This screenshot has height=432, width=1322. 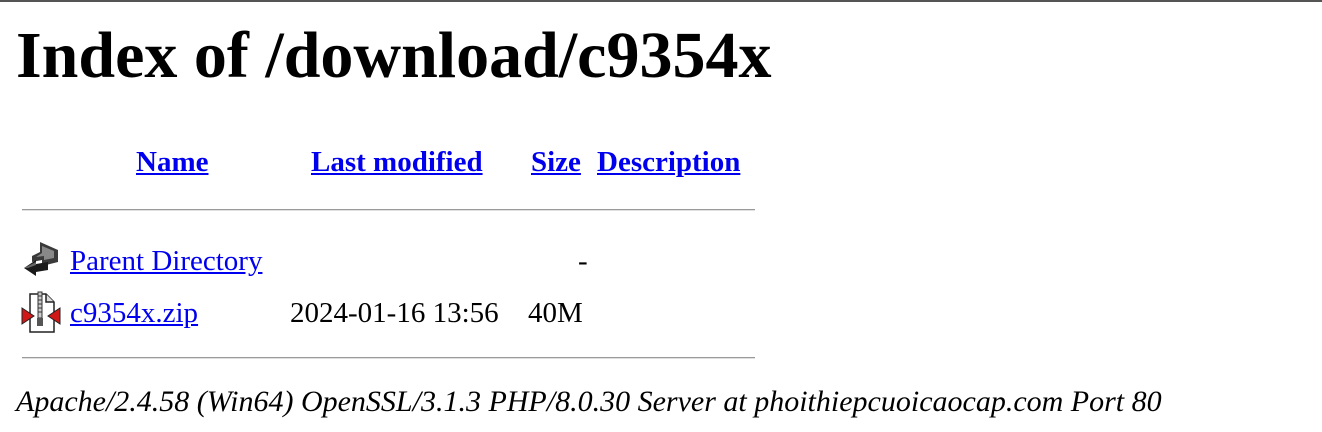 I want to click on compressed-file-icon, so click(x=41, y=312).